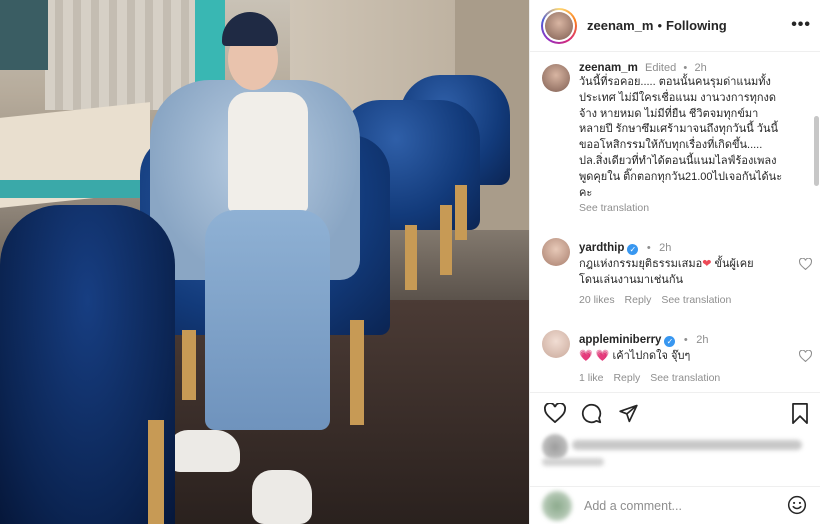 This screenshot has width=820, height=524. Describe the element at coordinates (620, 25) in the screenshot. I see `author-username: zeenam_m` at that location.